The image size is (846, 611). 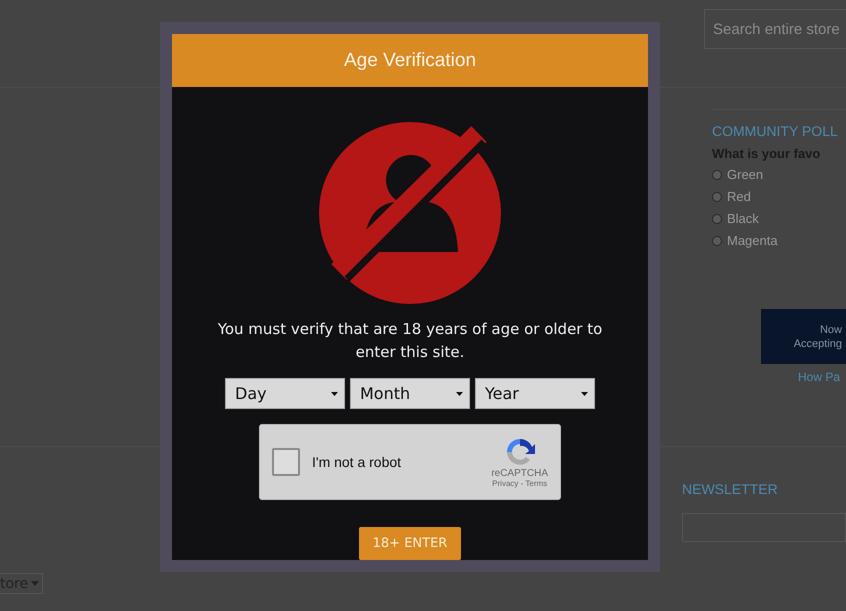 What do you see at coordinates (818, 343) in the screenshot?
I see `promo-text: Accepting` at bounding box center [818, 343].